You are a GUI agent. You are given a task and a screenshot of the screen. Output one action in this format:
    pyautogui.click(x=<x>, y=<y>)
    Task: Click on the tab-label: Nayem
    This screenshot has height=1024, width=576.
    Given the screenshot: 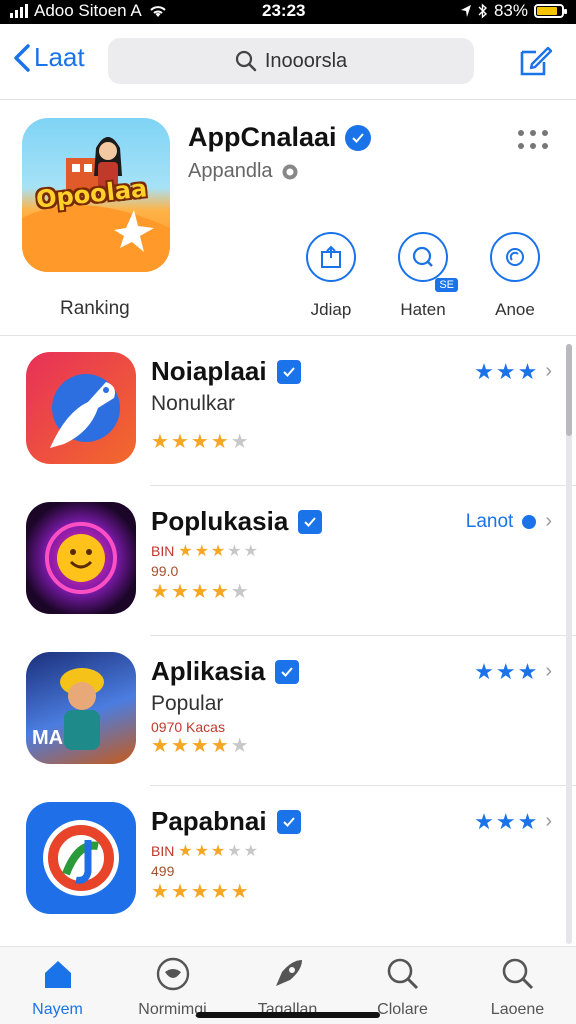 What is the action you would take?
    pyautogui.click(x=57, y=1009)
    